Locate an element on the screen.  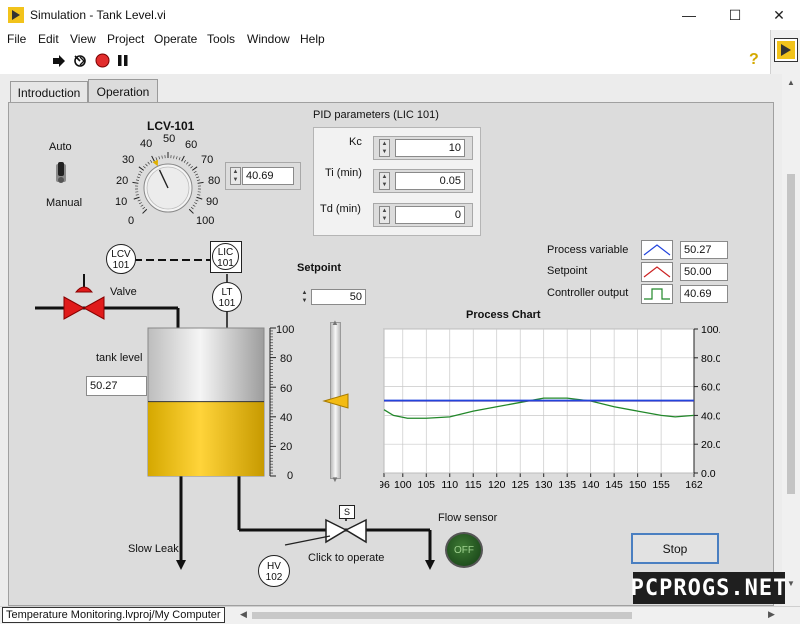
chart-x-tick-label: 125 is located at coordinates (520, 485).